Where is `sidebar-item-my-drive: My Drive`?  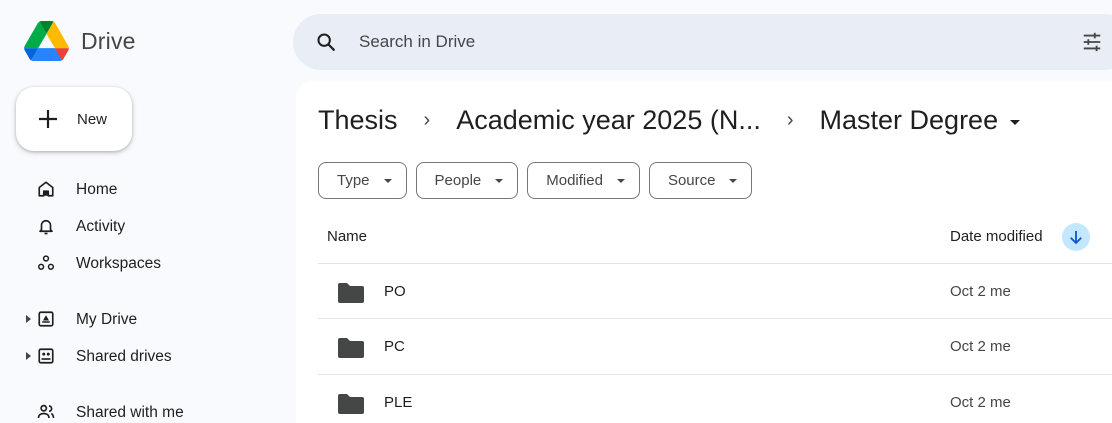 sidebar-item-my-drive: My Drive is located at coordinates (140, 319).